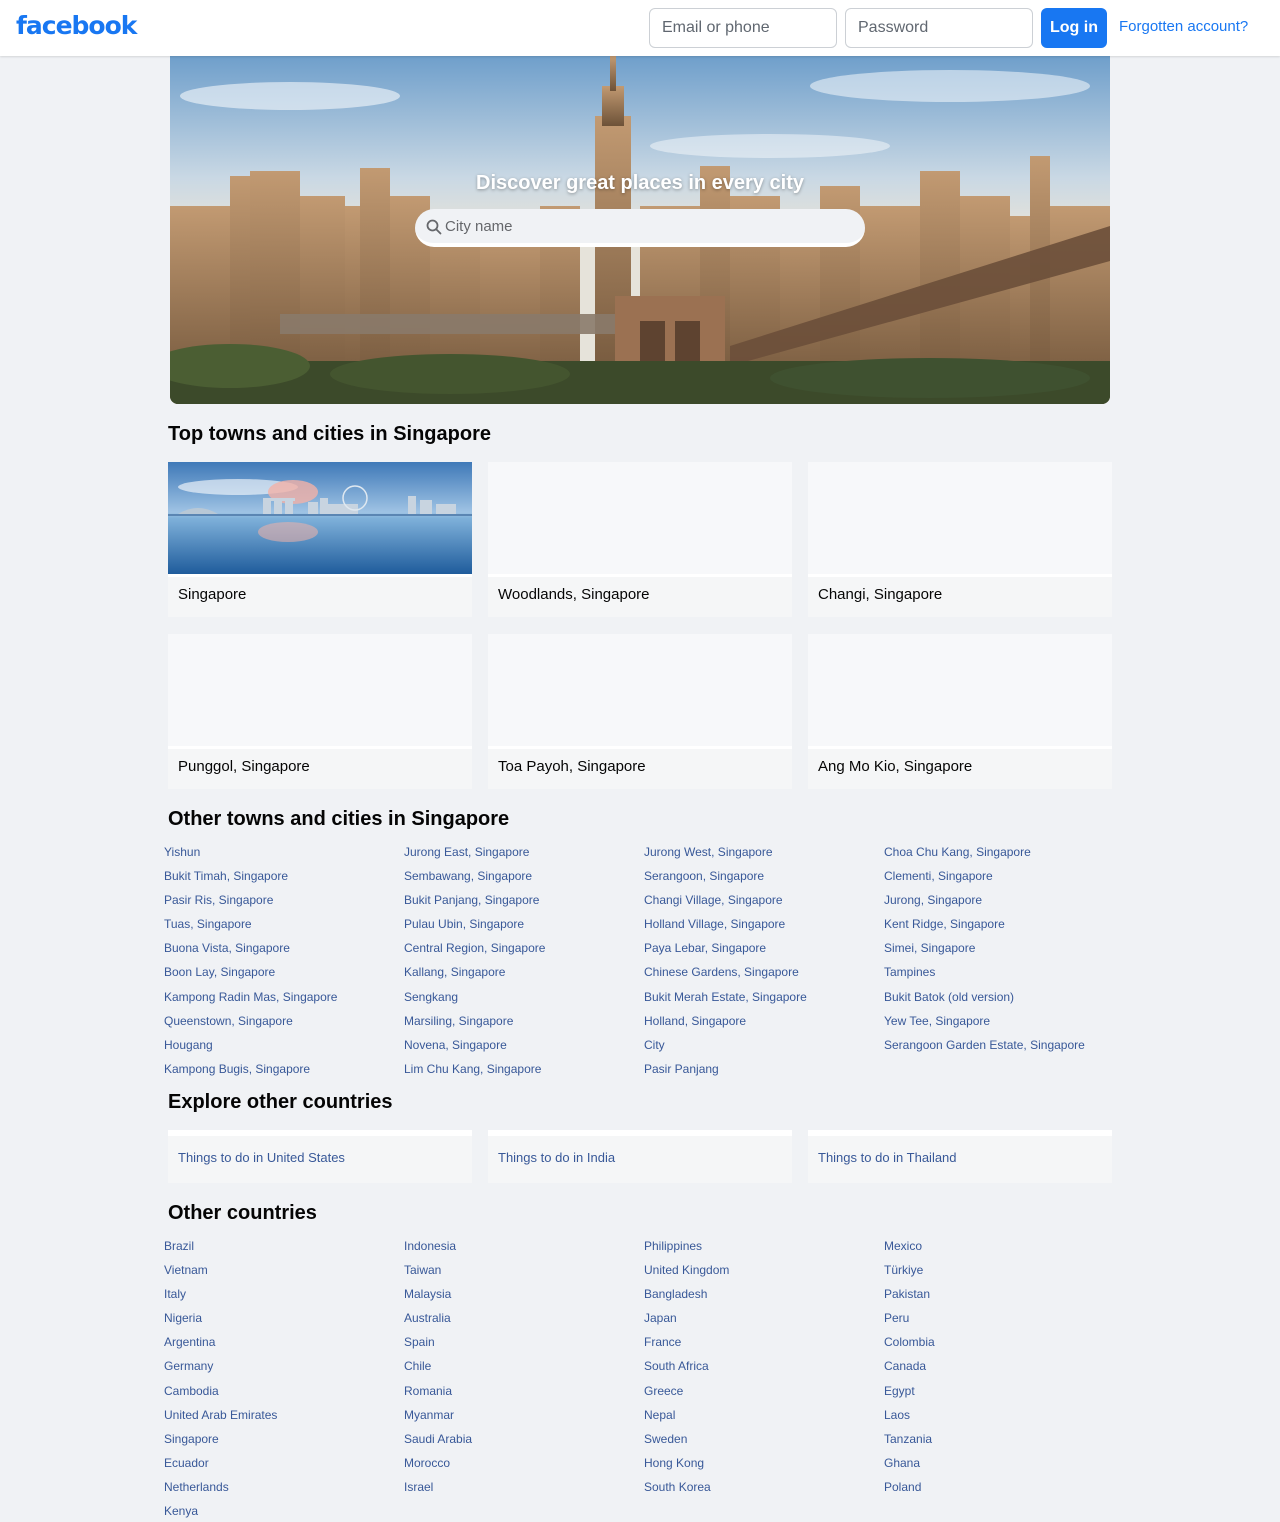  What do you see at coordinates (1004, 1249) in the screenshot?
I see `list-item-link: Mexico` at bounding box center [1004, 1249].